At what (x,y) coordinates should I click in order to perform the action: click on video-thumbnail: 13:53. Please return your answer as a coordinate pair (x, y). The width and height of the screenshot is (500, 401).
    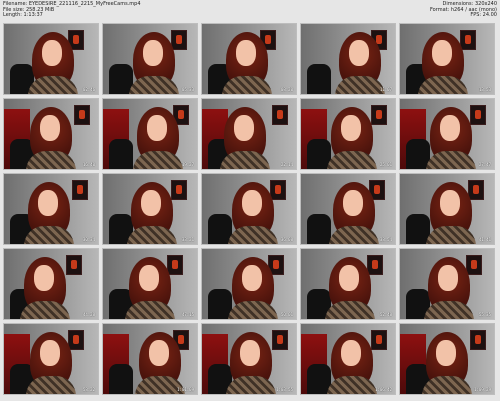
    Looking at the image, I should click on (447, 59).